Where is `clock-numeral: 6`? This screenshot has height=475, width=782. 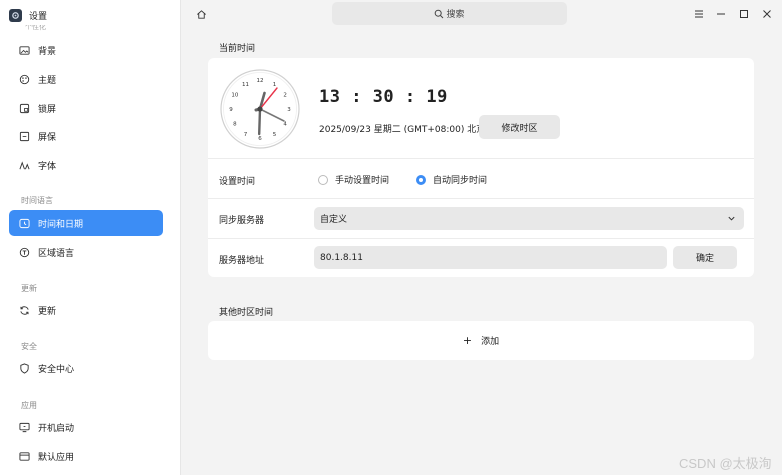 clock-numeral: 6 is located at coordinates (260, 139).